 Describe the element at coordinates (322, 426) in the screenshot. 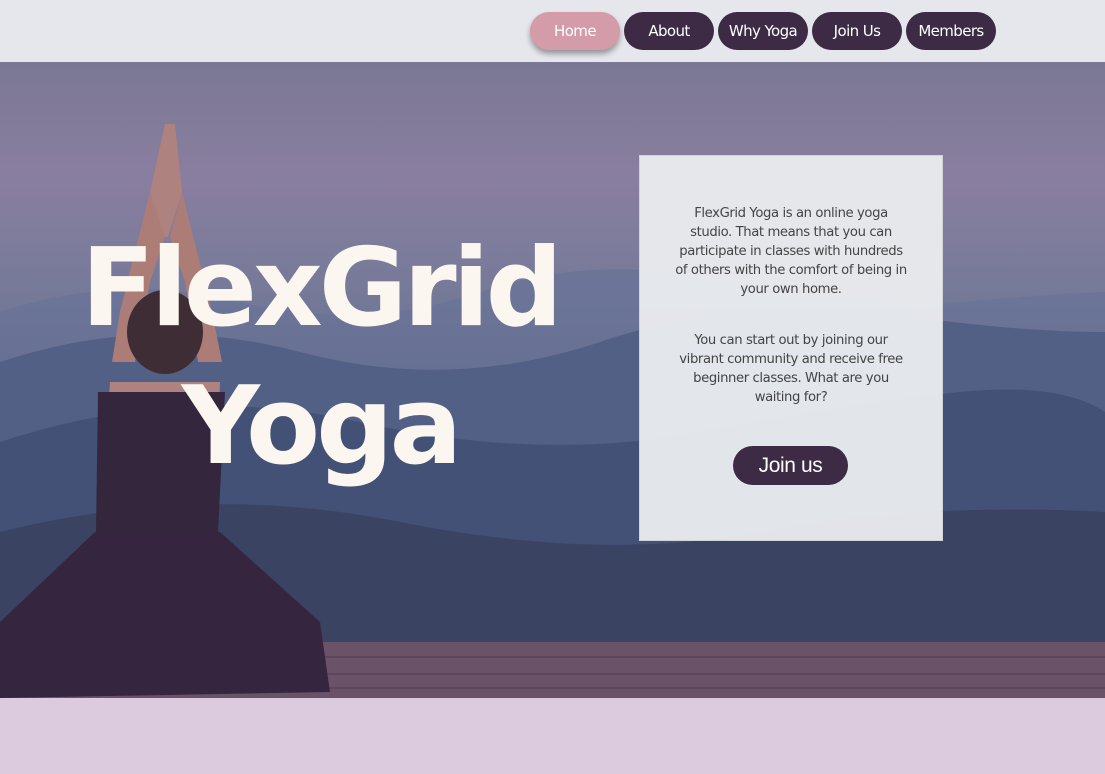

I see `hero-title-line2: Yoga` at that location.